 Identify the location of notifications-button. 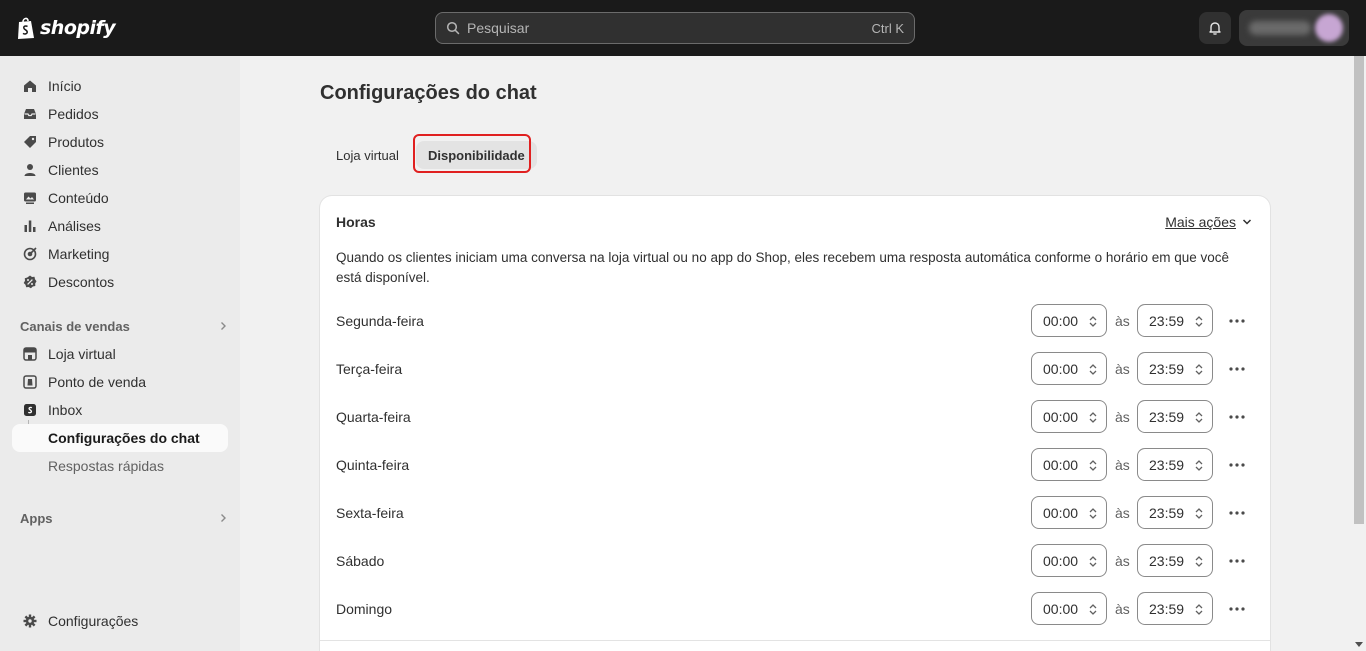
(1215, 28).